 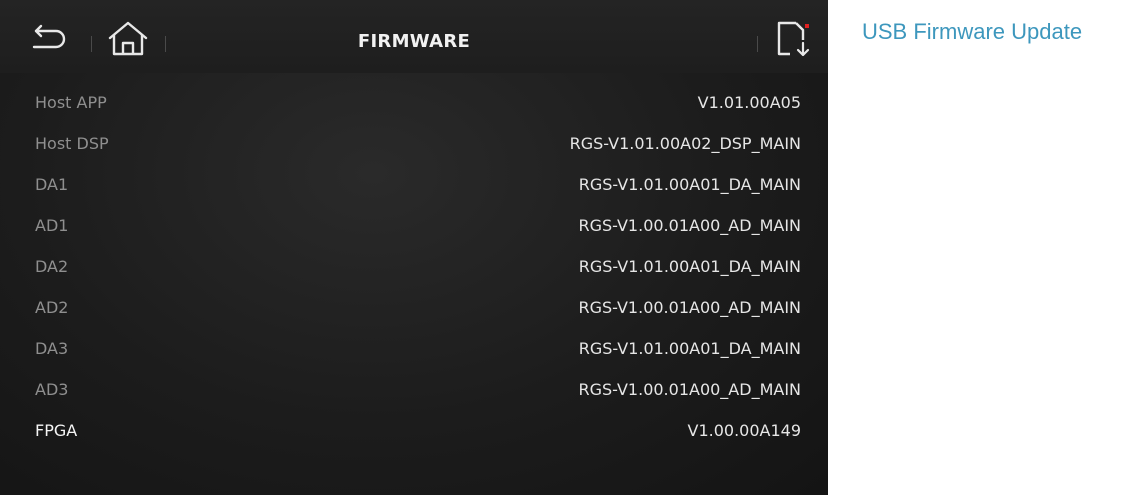 What do you see at coordinates (972, 31) in the screenshot?
I see `usb-firmware-update-title: USB Firmware Update` at bounding box center [972, 31].